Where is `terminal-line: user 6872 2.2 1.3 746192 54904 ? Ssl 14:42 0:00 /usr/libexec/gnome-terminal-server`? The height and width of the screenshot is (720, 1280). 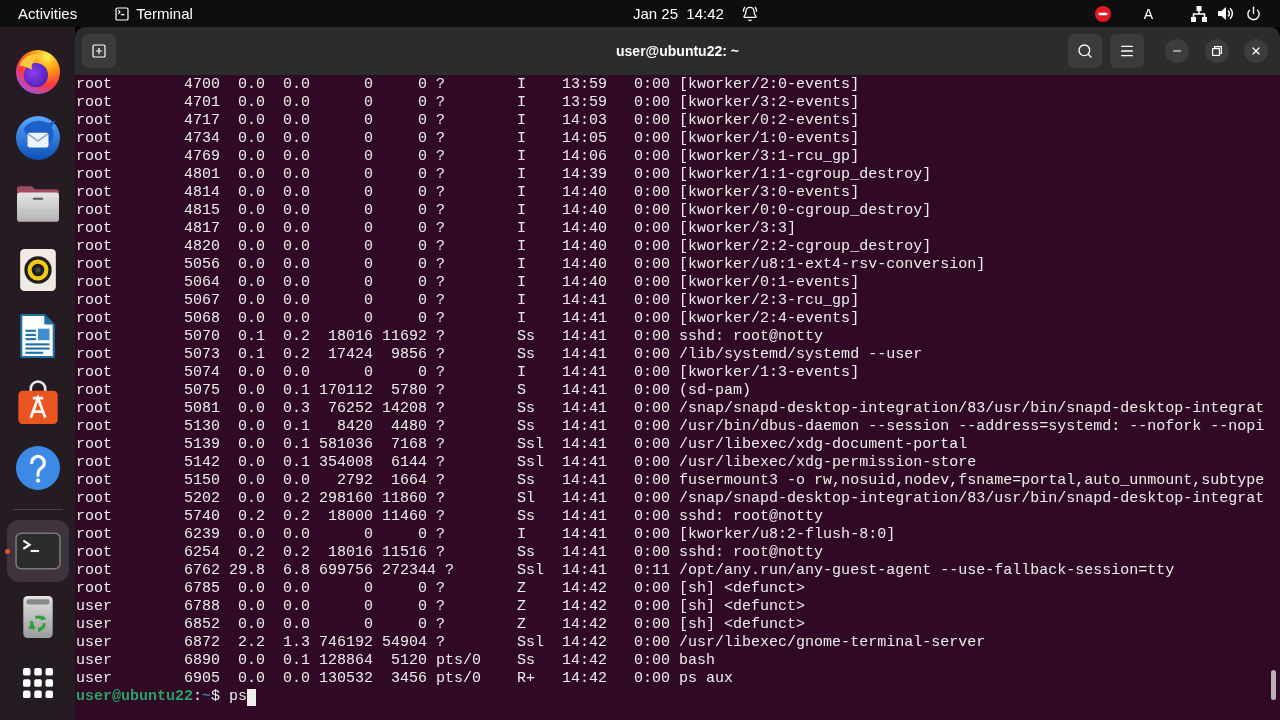
terminal-line: user 6872 2.2 1.3 746192 54904 ? Ssl 14:42 0:00 /usr/libexec/gnome-terminal-server is located at coordinates (531, 643).